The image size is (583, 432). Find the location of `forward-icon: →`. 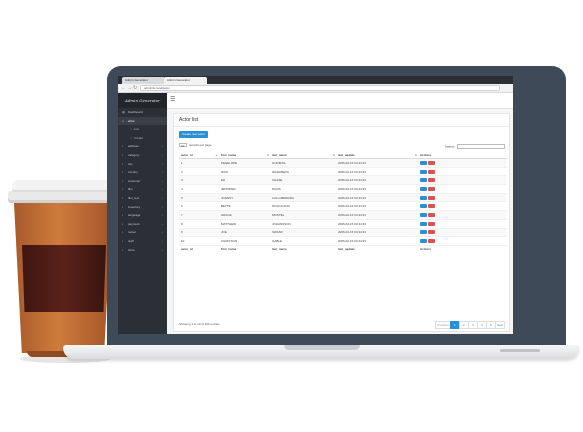

forward-icon: → is located at coordinates (129, 88).